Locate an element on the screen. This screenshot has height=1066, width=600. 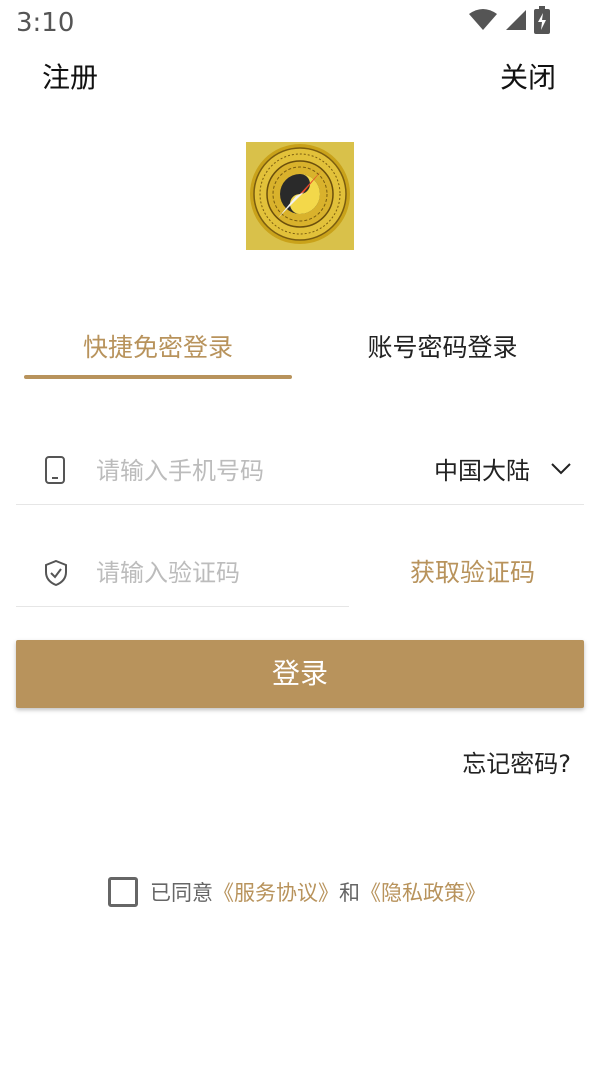
signal-icon is located at coordinates (516, 22).